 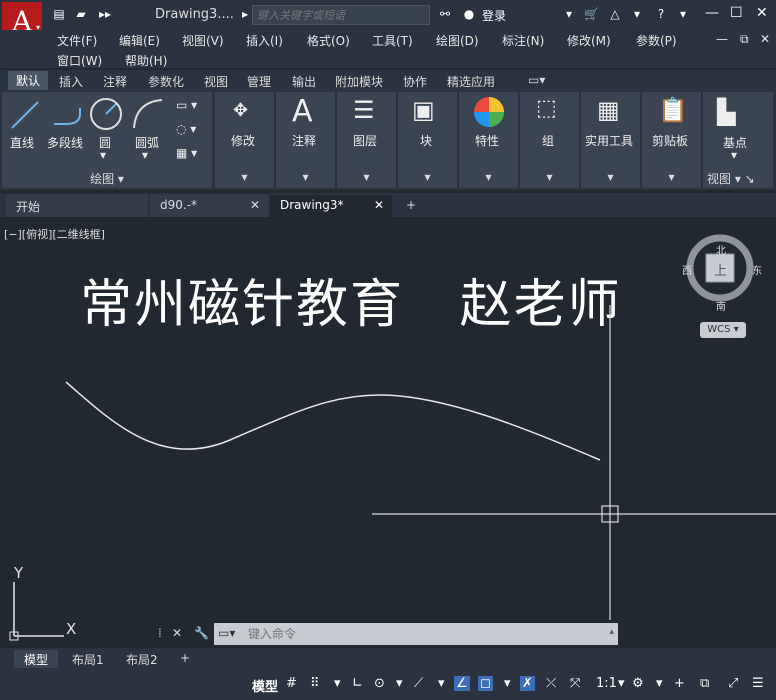 What do you see at coordinates (733, 683) in the screenshot?
I see `fullscreen-icon: ⤢` at bounding box center [733, 683].